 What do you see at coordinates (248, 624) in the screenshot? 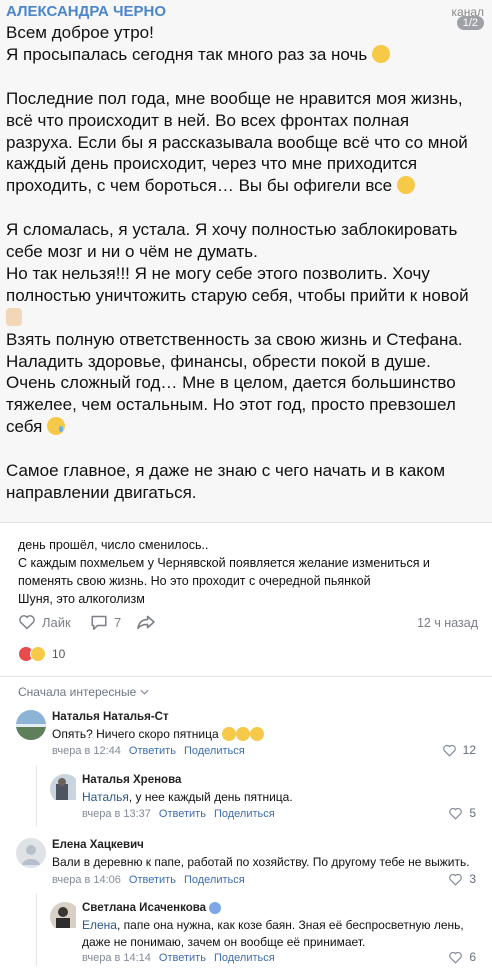
I see `post-actions: Лайк 7 12 ч назад` at bounding box center [248, 624].